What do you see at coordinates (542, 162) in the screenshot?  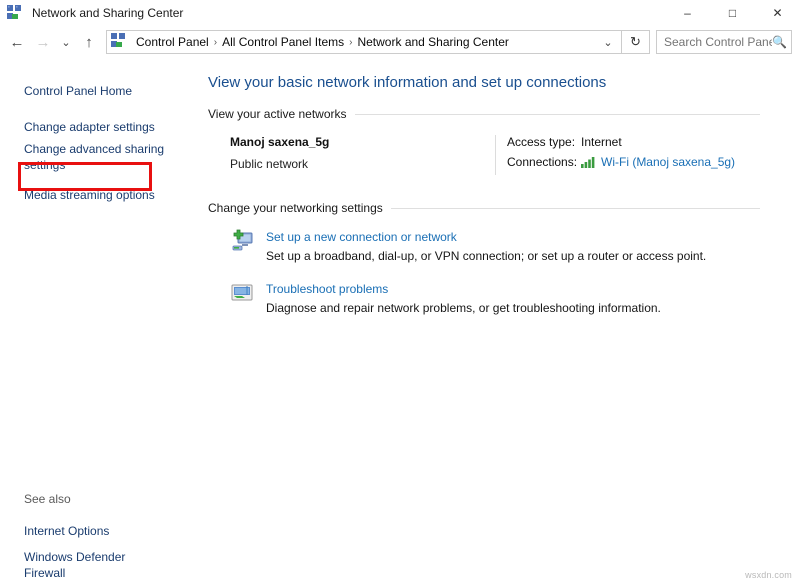 I see `connections-label: Connections:` at bounding box center [542, 162].